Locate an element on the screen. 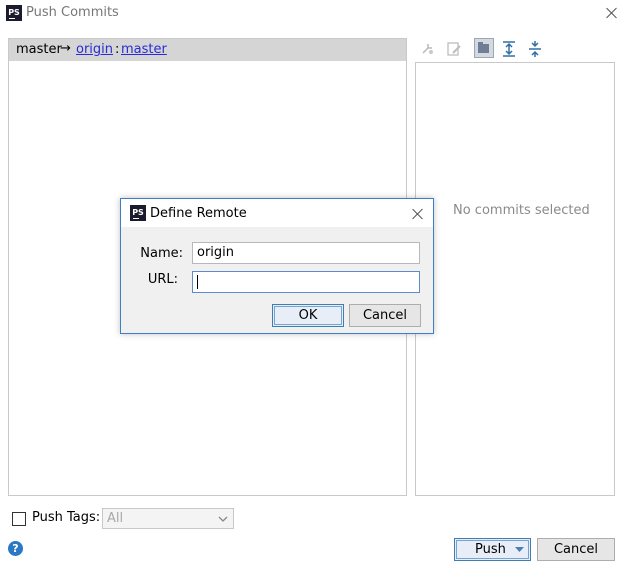 This screenshot has width=628, height=574. dialog-close-icon is located at coordinates (418, 214).